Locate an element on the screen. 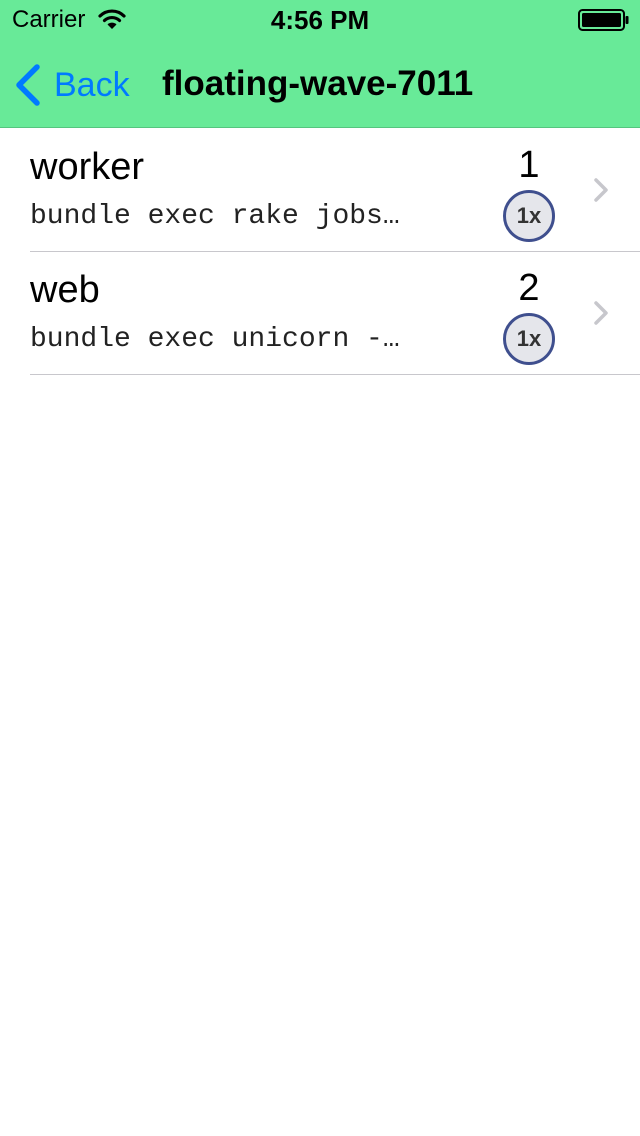 This screenshot has height=1136, width=640. row-separator is located at coordinates (335, 374).